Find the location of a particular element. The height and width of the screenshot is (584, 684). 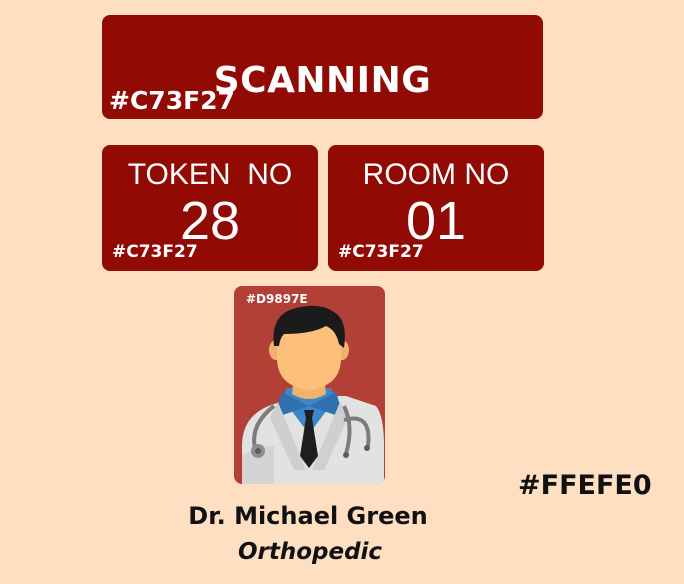

token-color-note: #C73F27 is located at coordinates (155, 252).